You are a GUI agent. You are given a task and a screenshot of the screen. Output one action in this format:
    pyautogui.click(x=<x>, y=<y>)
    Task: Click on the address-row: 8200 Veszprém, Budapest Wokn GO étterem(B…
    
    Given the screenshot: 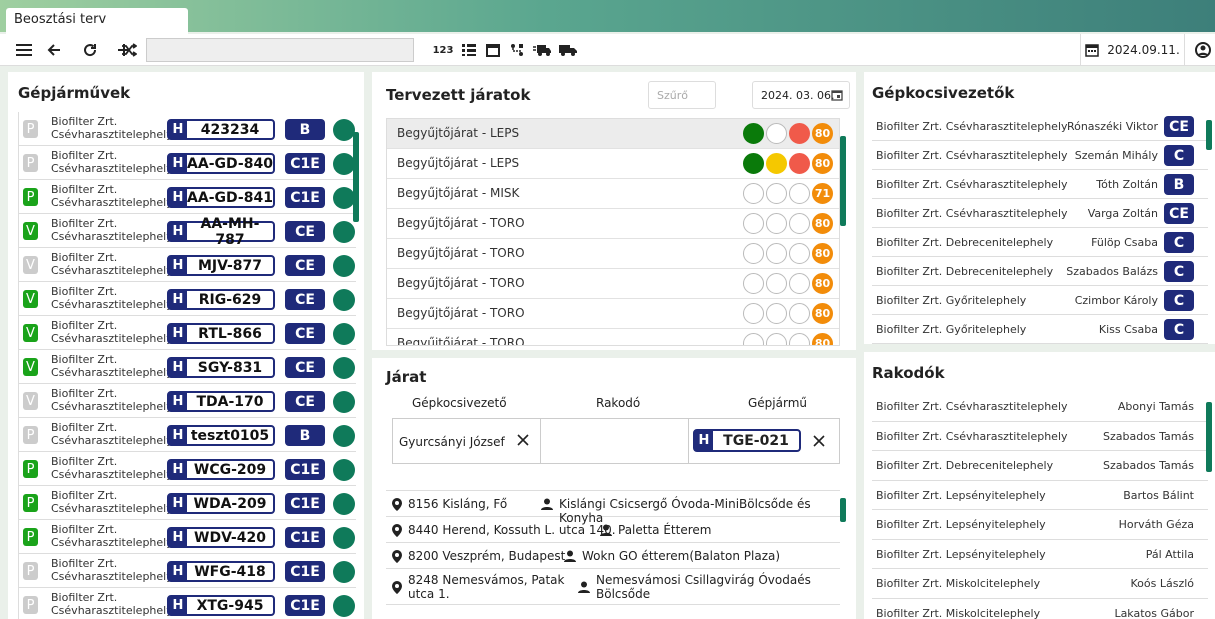 What is the action you would take?
    pyautogui.click(x=613, y=556)
    